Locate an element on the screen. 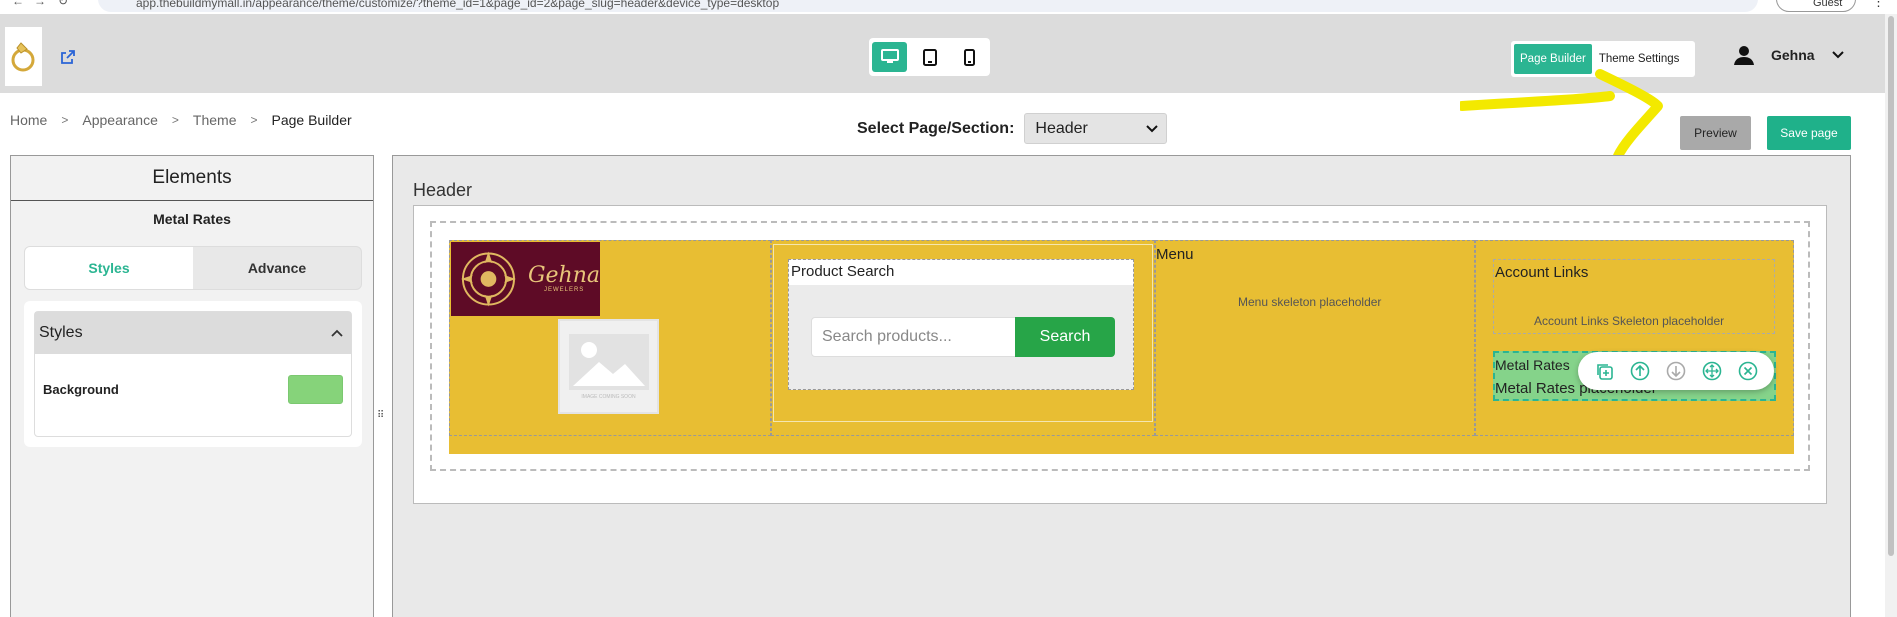 The height and width of the screenshot is (617, 1897). section-title: Header is located at coordinates (443, 190).